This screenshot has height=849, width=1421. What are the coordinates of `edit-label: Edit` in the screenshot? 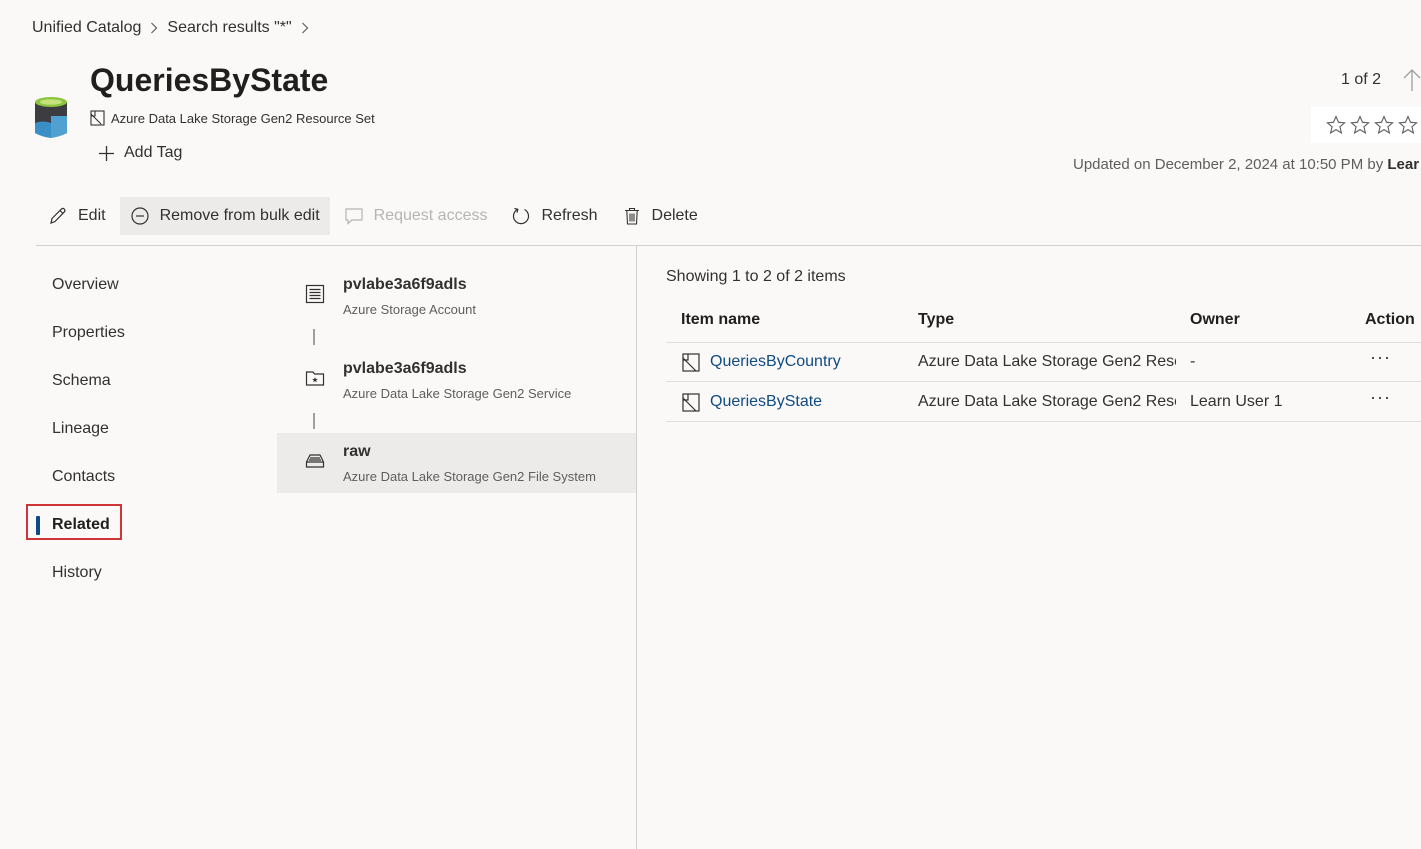 It's located at (92, 215).